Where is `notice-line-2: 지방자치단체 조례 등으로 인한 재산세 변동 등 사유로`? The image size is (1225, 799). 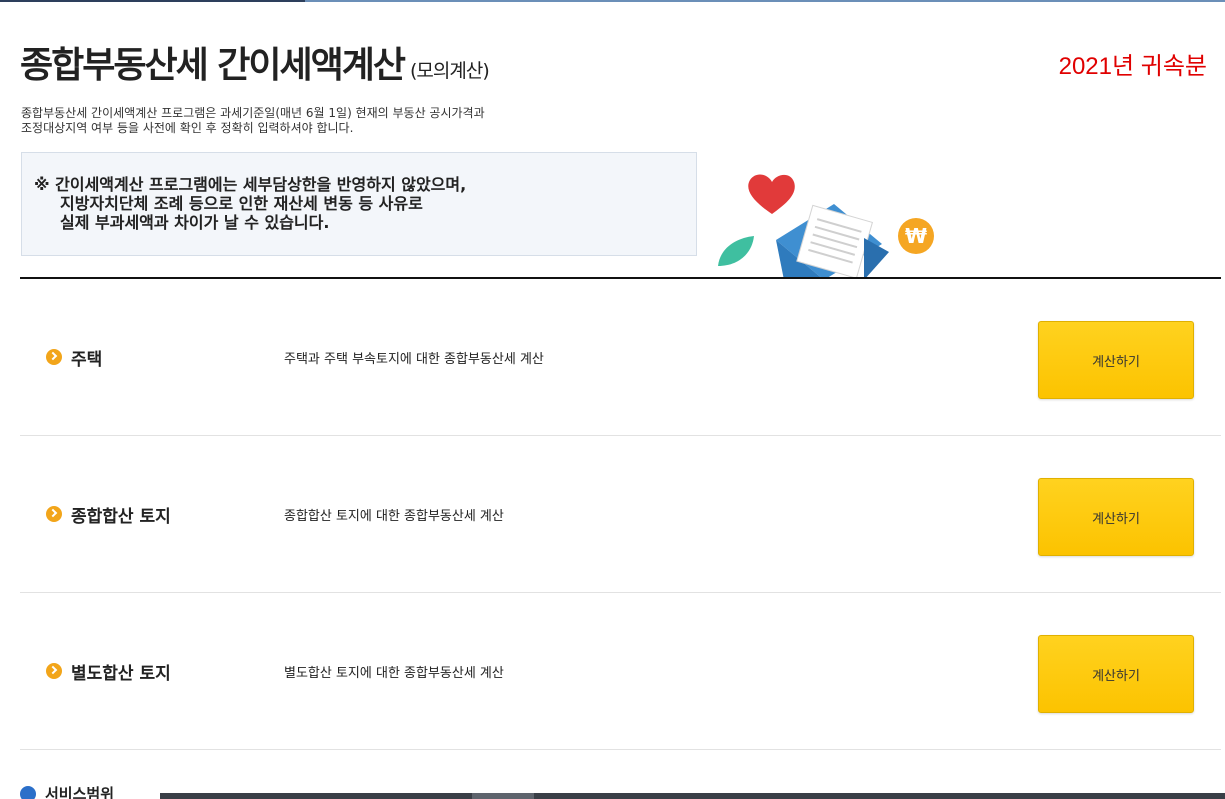 notice-line-2: 지방자치단체 조례 등으로 인한 재산세 변동 등 사유로 is located at coordinates (241, 203).